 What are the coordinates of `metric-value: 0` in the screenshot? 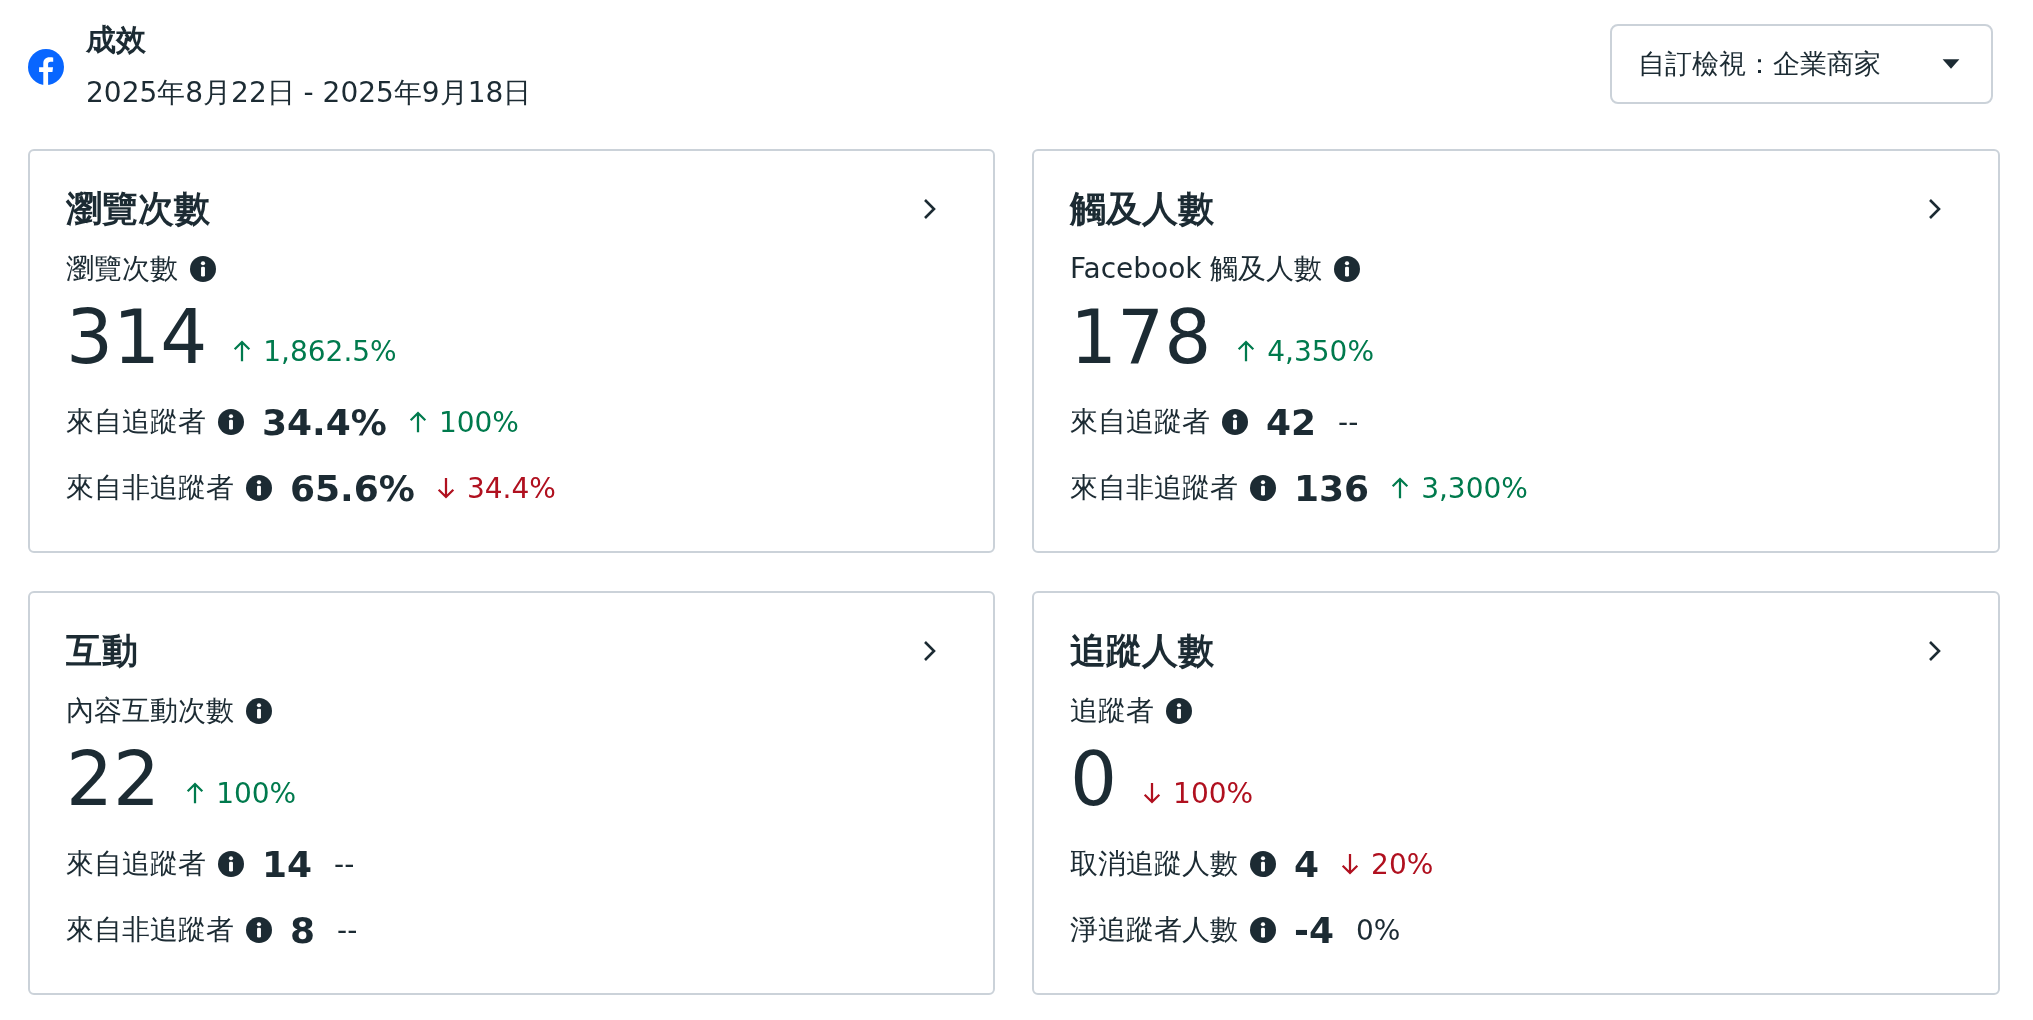 It's located at (1094, 779).